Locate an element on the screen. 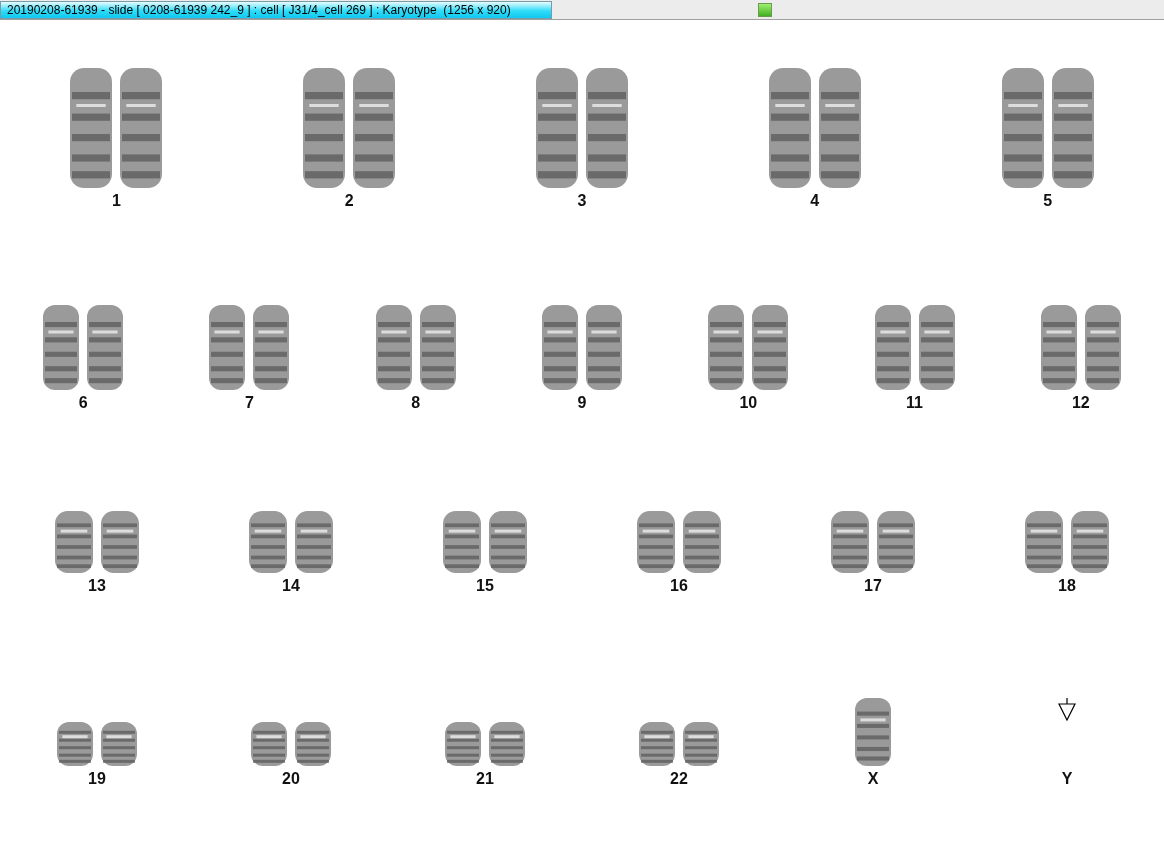 The width and height of the screenshot is (1164, 857). chromosome-number: 13 is located at coordinates (97, 586).